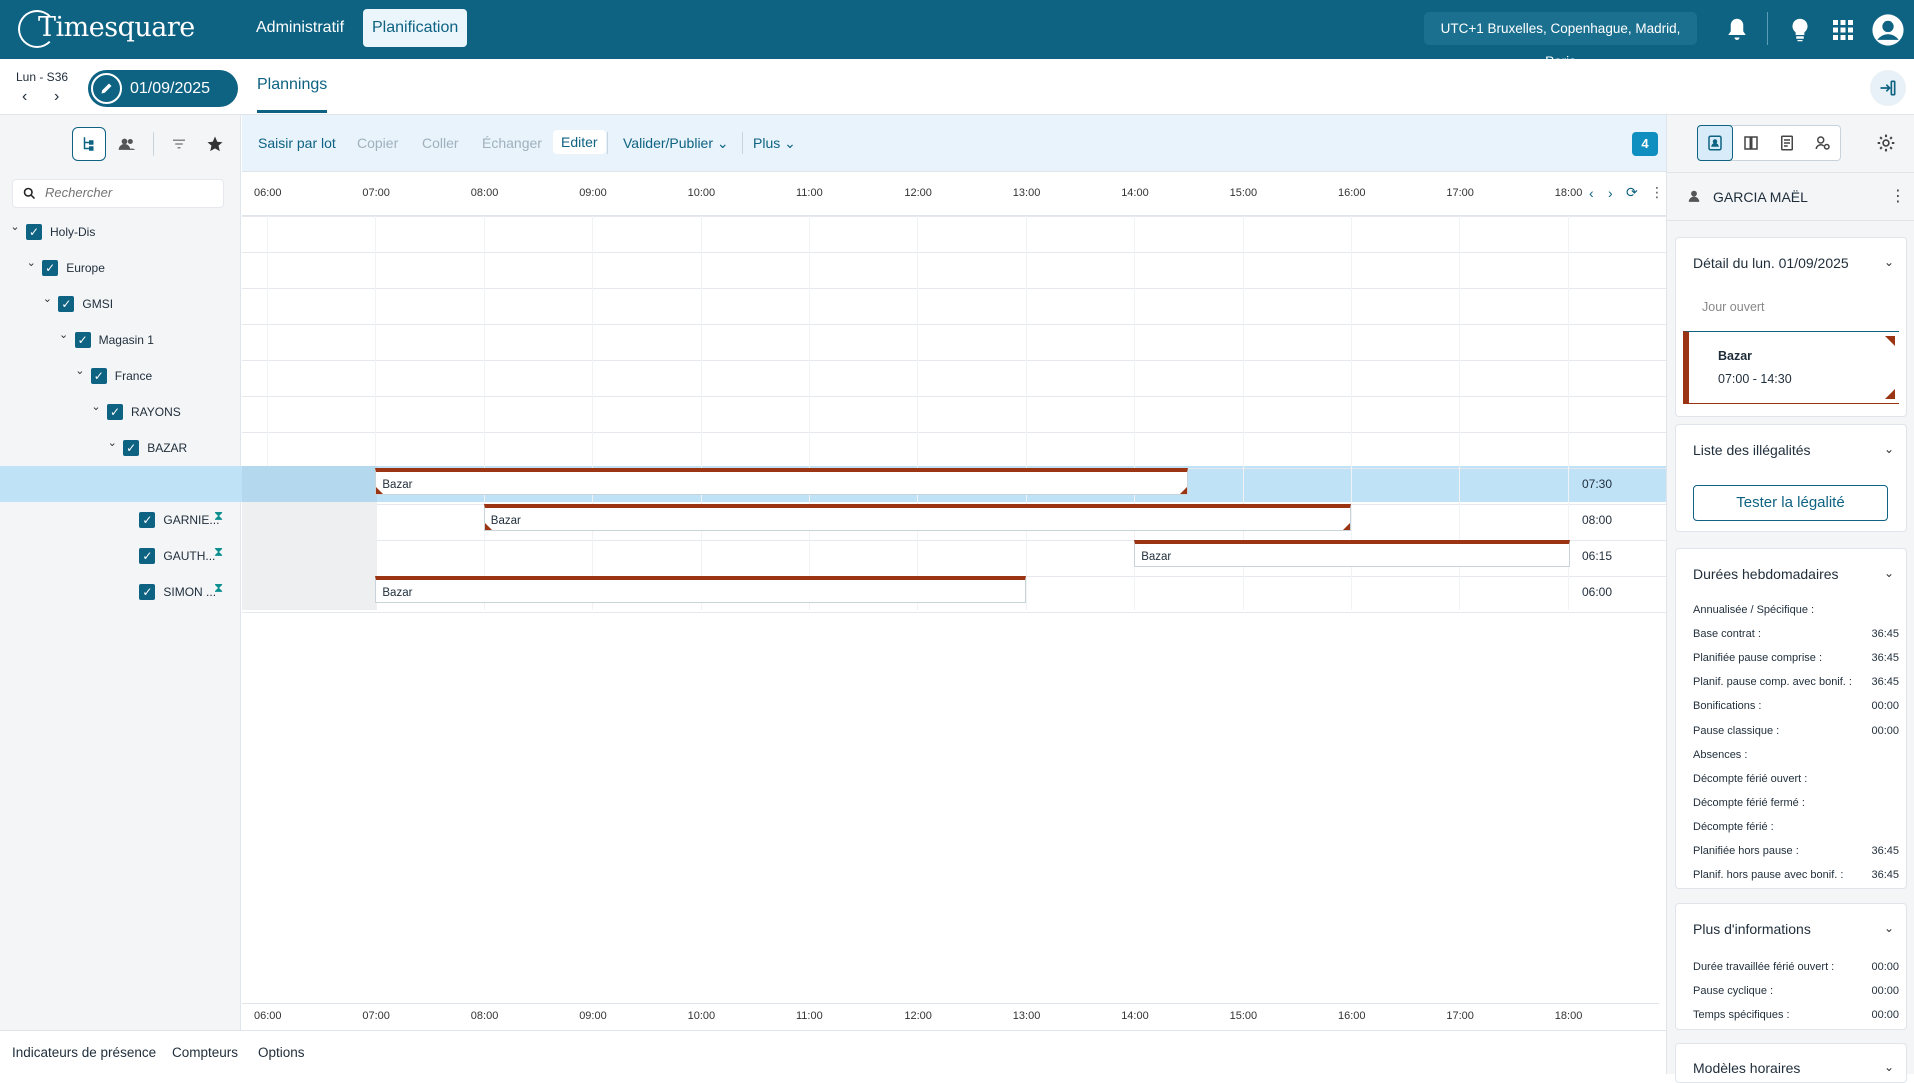  I want to click on stat-label: Durée travaillée férié ouvert :, so click(1764, 967).